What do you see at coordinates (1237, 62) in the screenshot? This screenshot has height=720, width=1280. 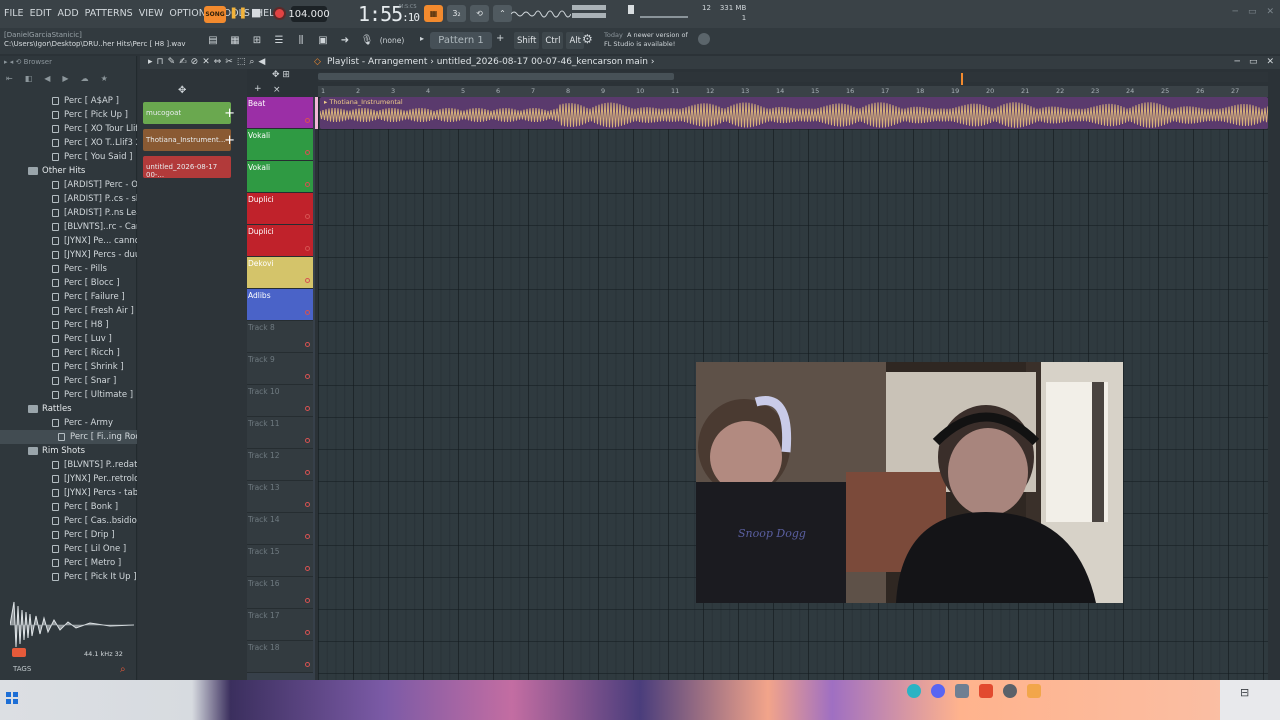 I see `playlist-minimize-icon: ─` at bounding box center [1237, 62].